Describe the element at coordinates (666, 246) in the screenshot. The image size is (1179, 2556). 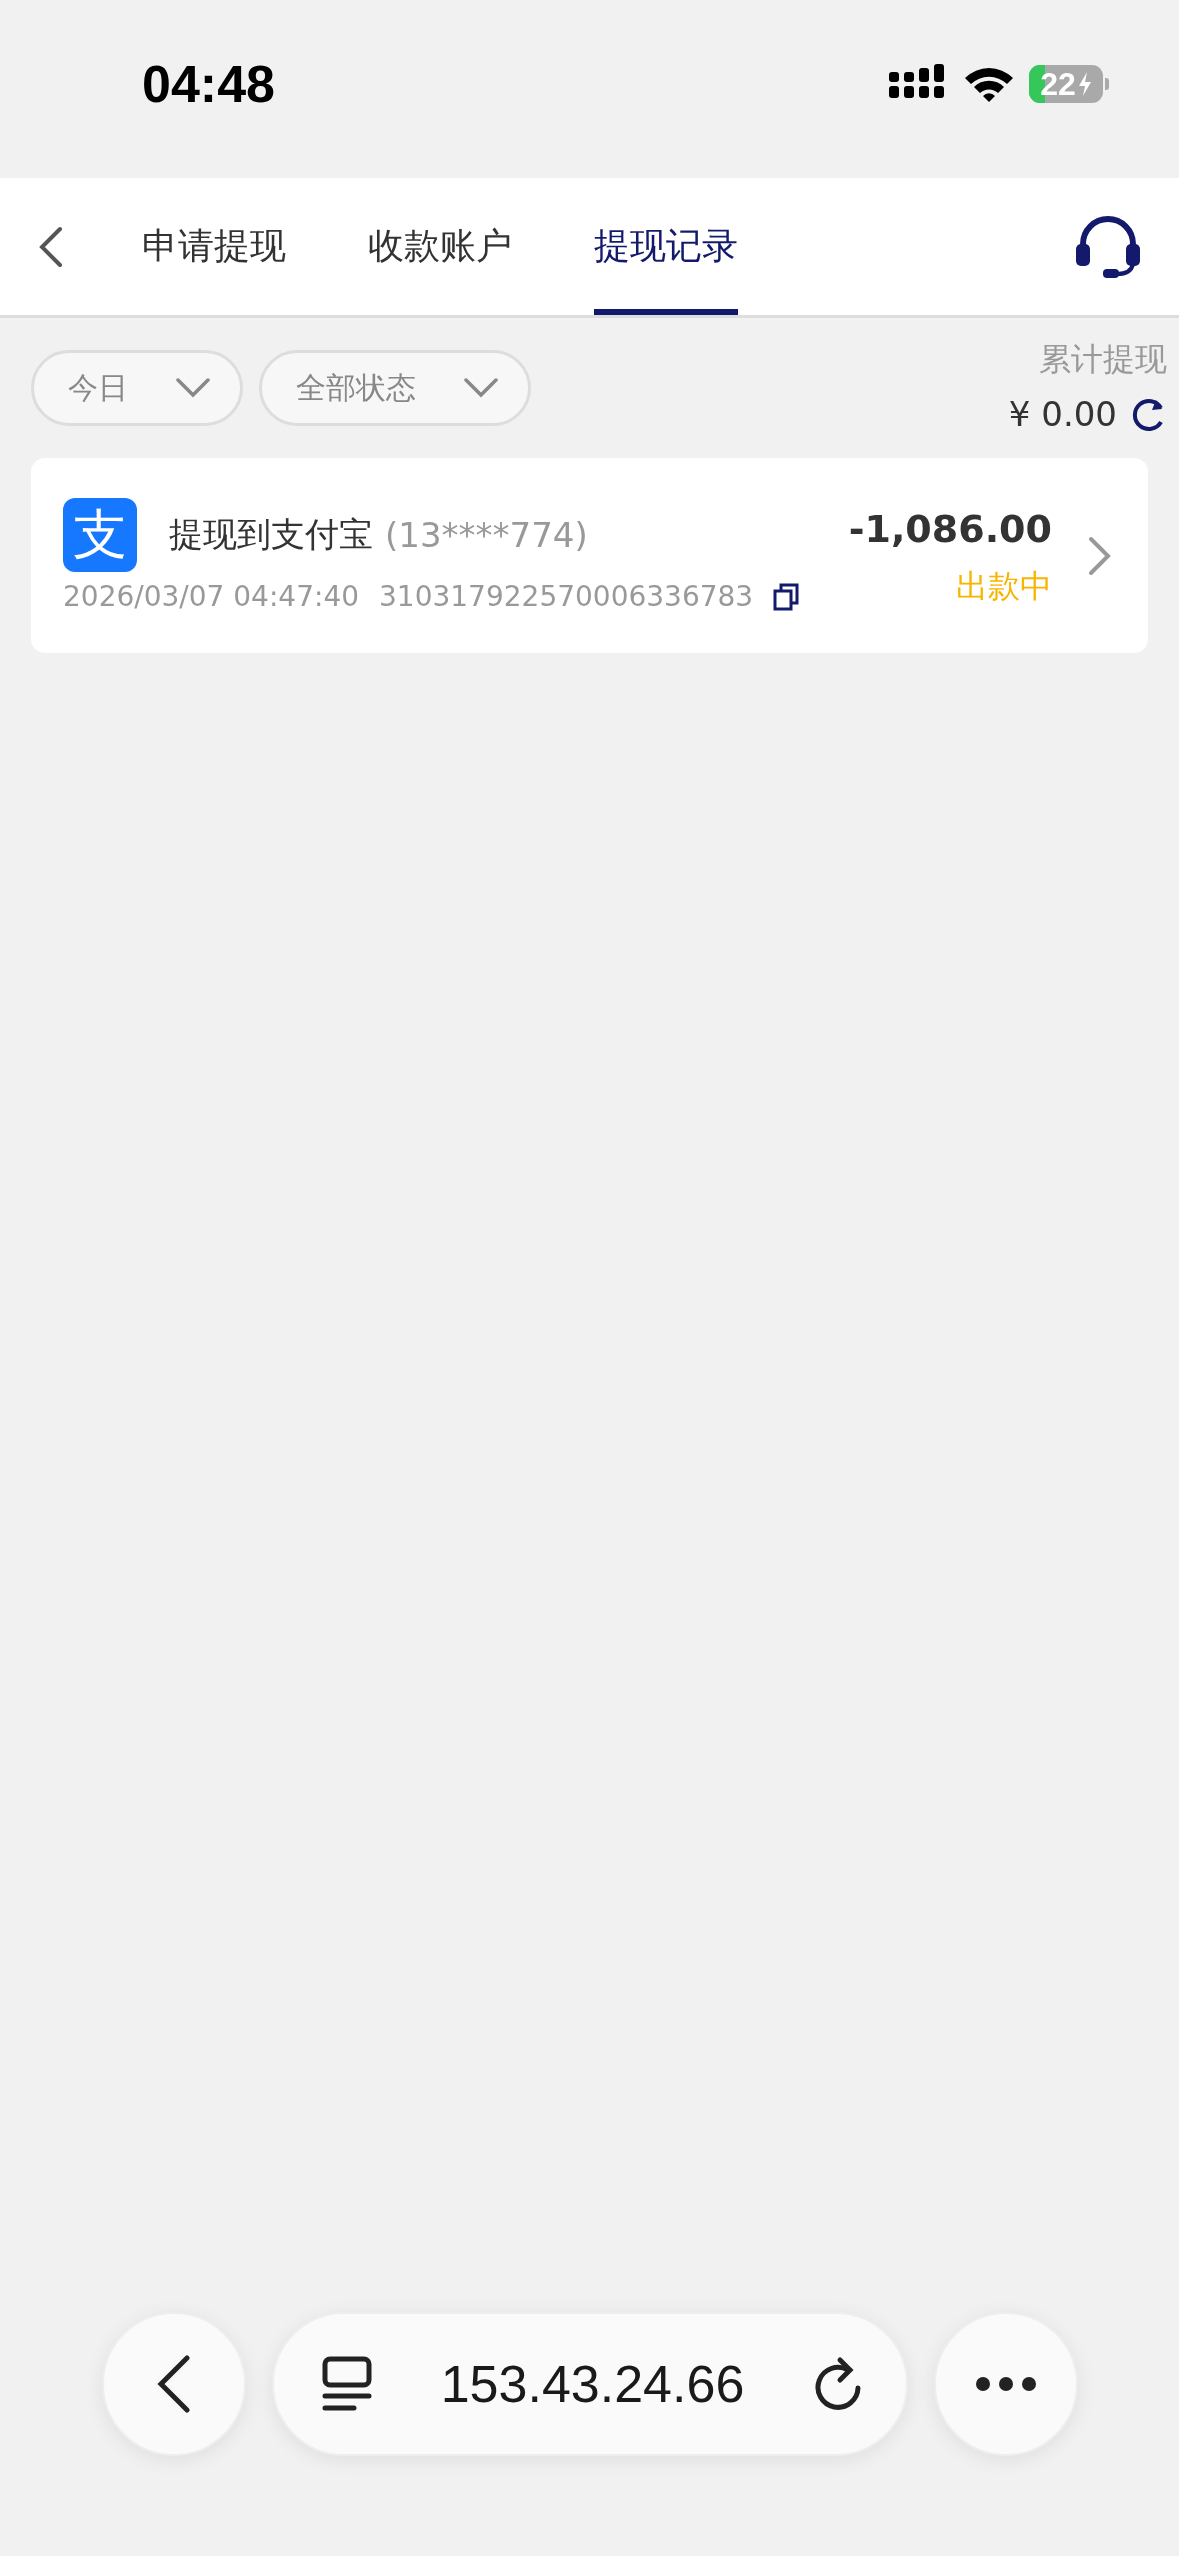
I see `tab: 提现记录` at that location.